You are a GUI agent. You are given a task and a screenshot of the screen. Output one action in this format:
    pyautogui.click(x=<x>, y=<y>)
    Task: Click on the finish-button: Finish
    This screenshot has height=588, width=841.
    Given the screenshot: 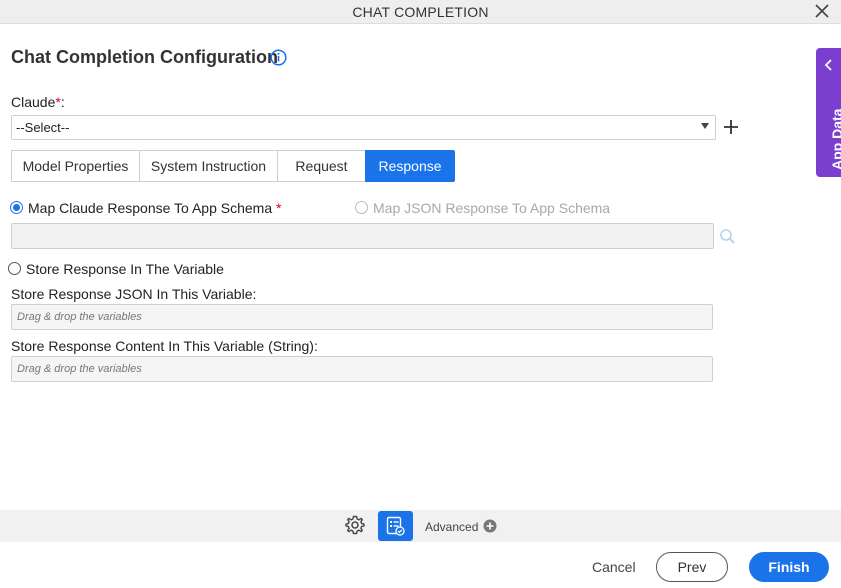 What is the action you would take?
    pyautogui.click(x=789, y=567)
    